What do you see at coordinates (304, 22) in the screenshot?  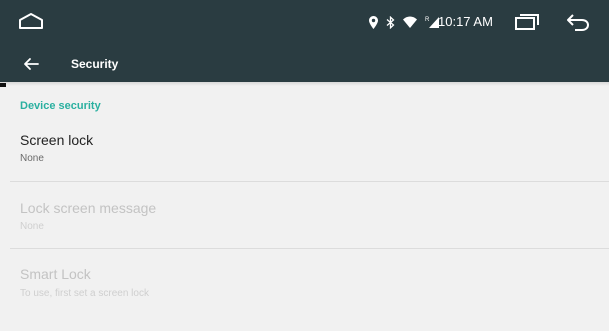 I see `status-bar: R 10:17 AM` at bounding box center [304, 22].